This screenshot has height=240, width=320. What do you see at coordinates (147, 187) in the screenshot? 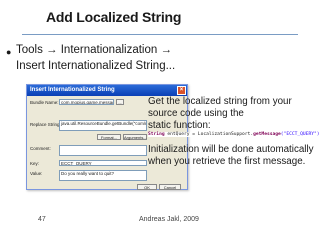
I see `ok-button: OK` at bounding box center [147, 187].